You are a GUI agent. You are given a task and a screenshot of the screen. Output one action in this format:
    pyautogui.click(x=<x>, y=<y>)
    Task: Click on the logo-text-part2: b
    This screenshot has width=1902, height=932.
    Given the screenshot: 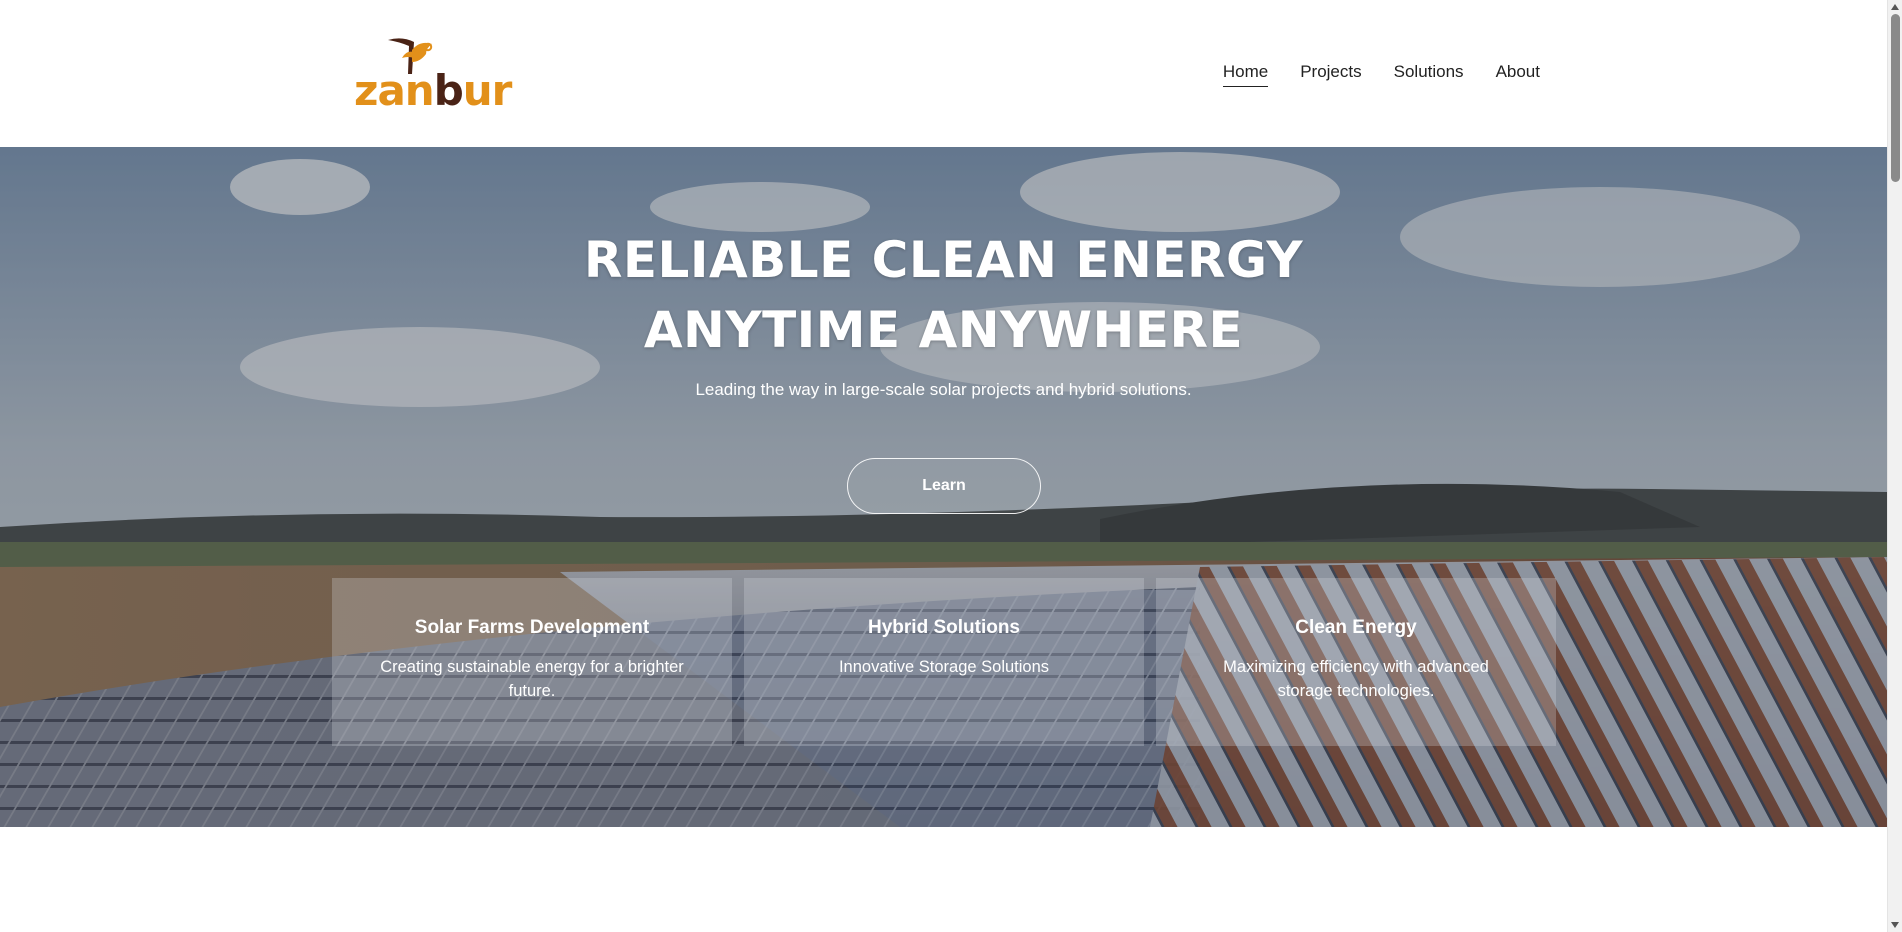 What is the action you would take?
    pyautogui.click(x=448, y=90)
    